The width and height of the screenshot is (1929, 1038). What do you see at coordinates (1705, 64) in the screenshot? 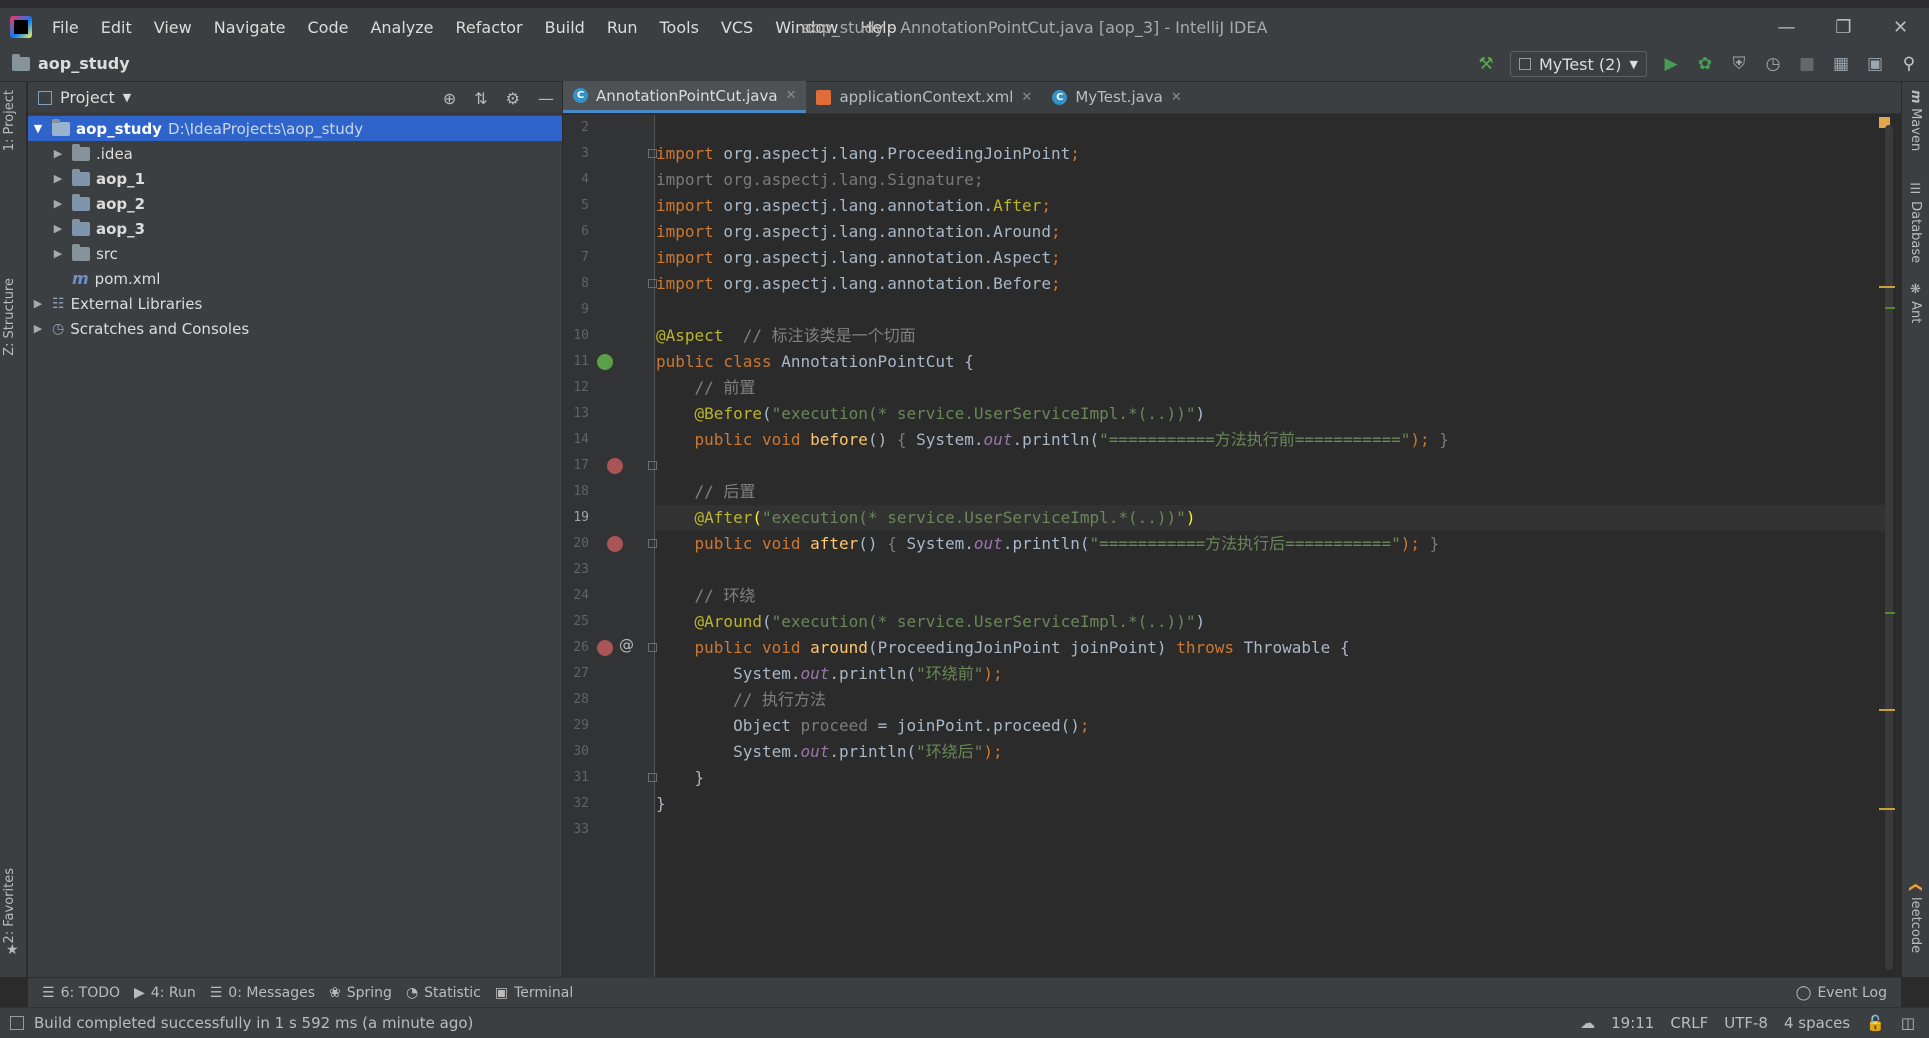
I see `debug-icon: ✿` at bounding box center [1705, 64].